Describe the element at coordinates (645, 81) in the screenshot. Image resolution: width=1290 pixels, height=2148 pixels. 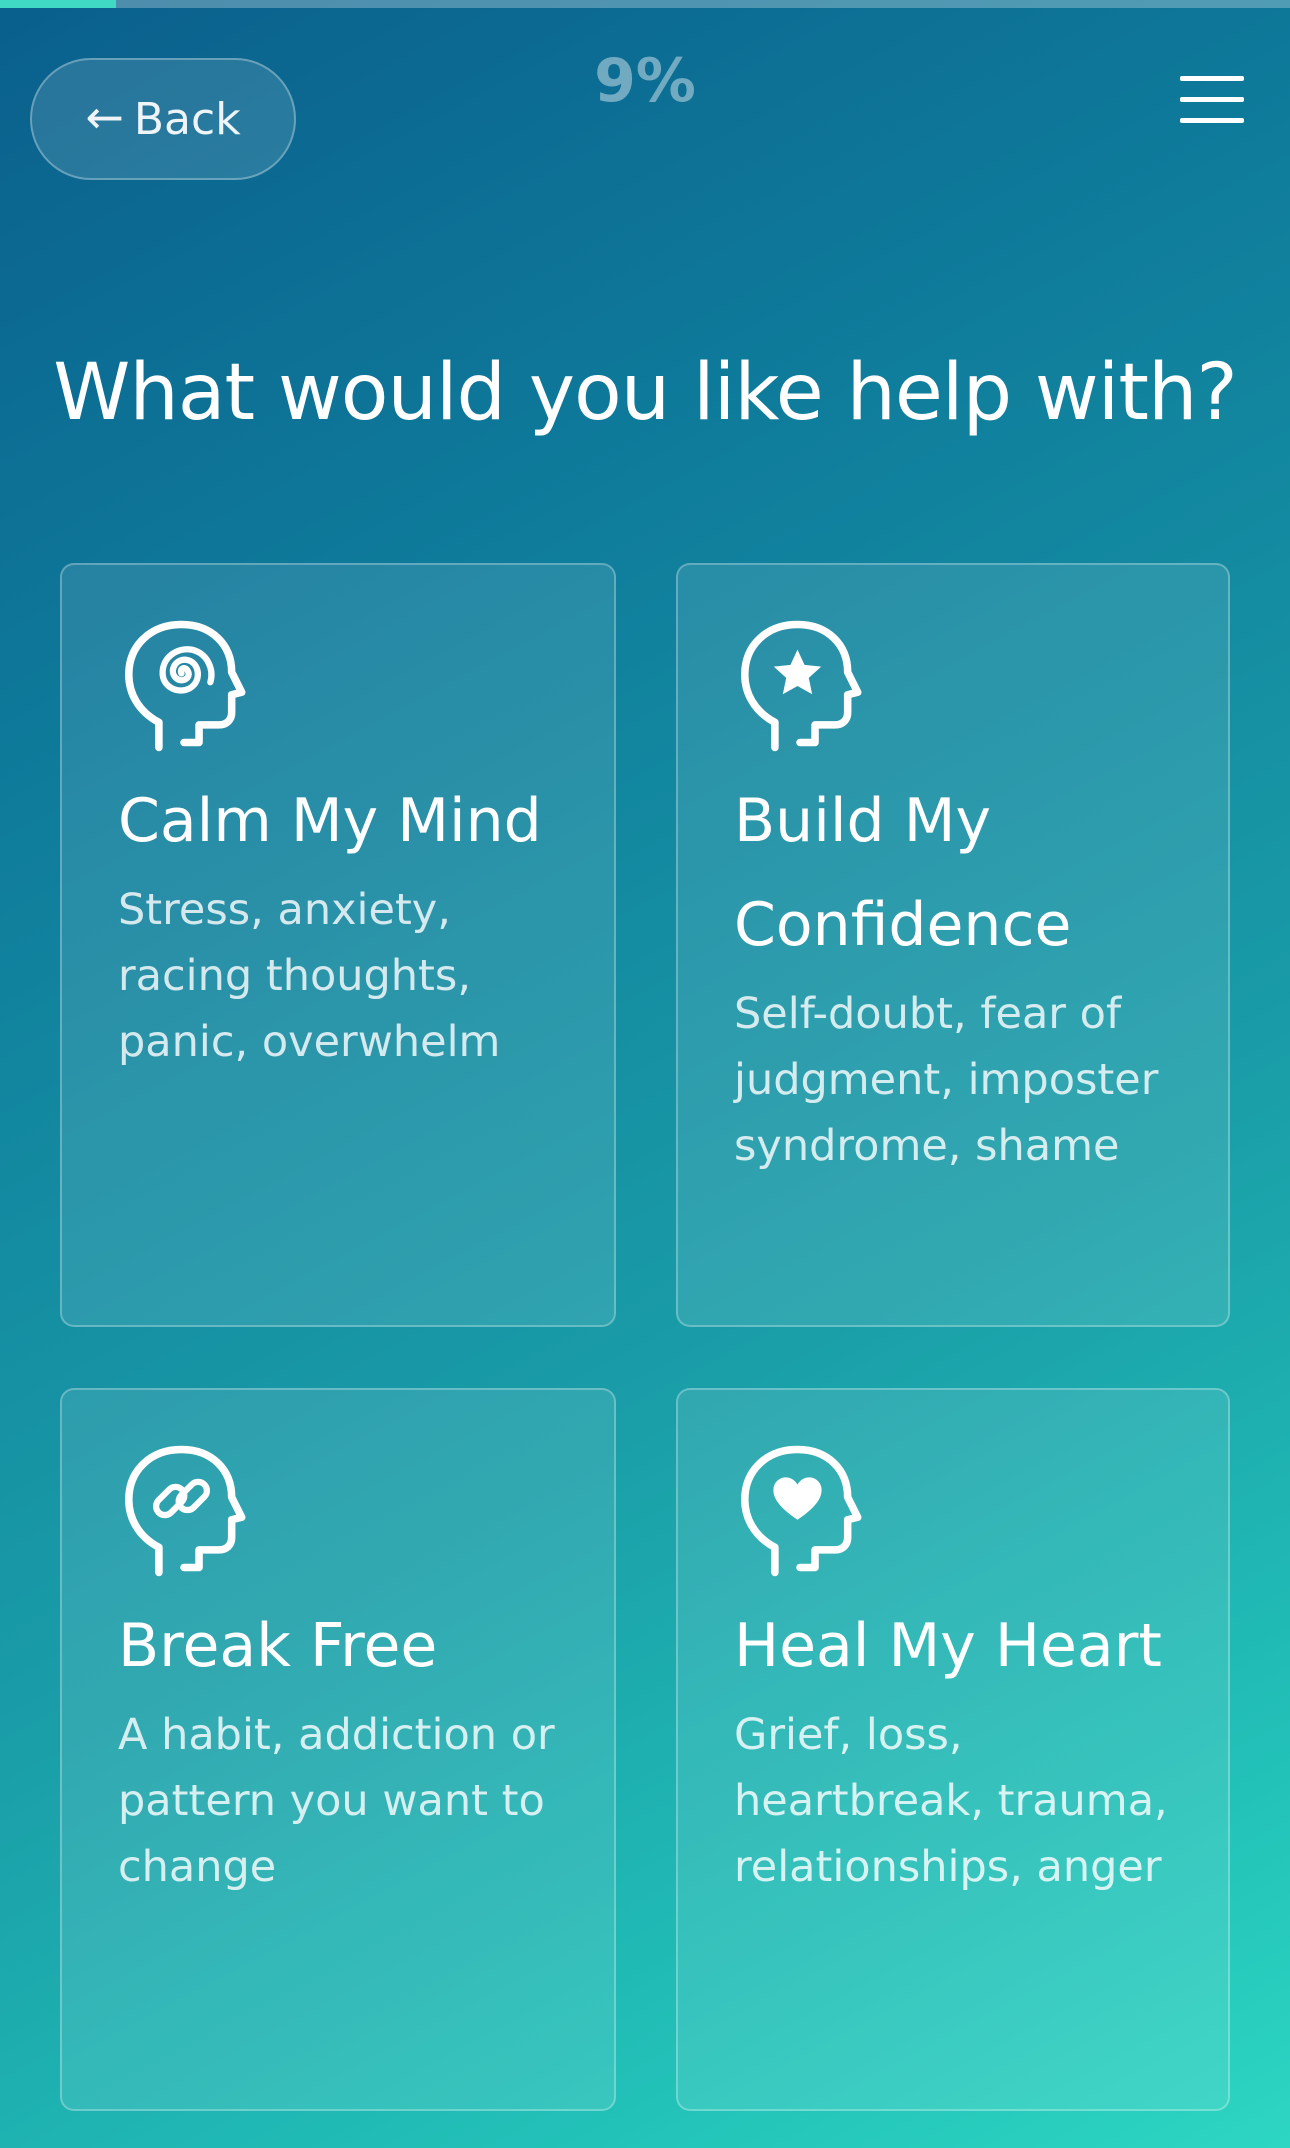
I see `progress-percent: 9%` at that location.